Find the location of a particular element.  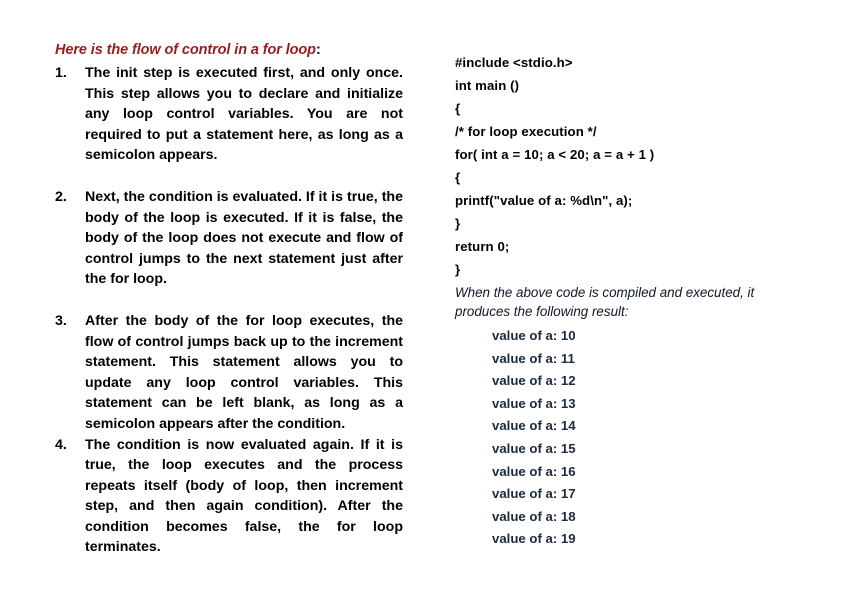

flow-step-4-marker: 4. is located at coordinates (61, 444).